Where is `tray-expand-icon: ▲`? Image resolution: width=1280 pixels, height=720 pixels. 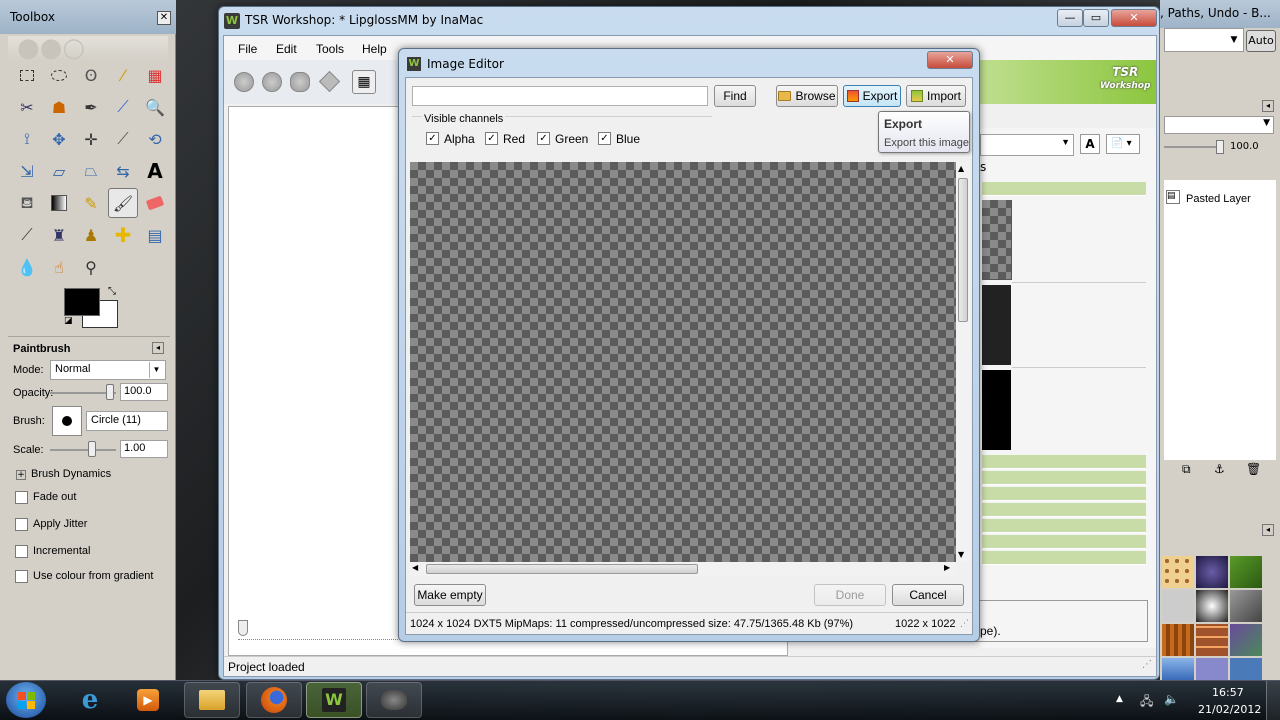
tray-expand-icon: ▲ is located at coordinates (1119, 699).